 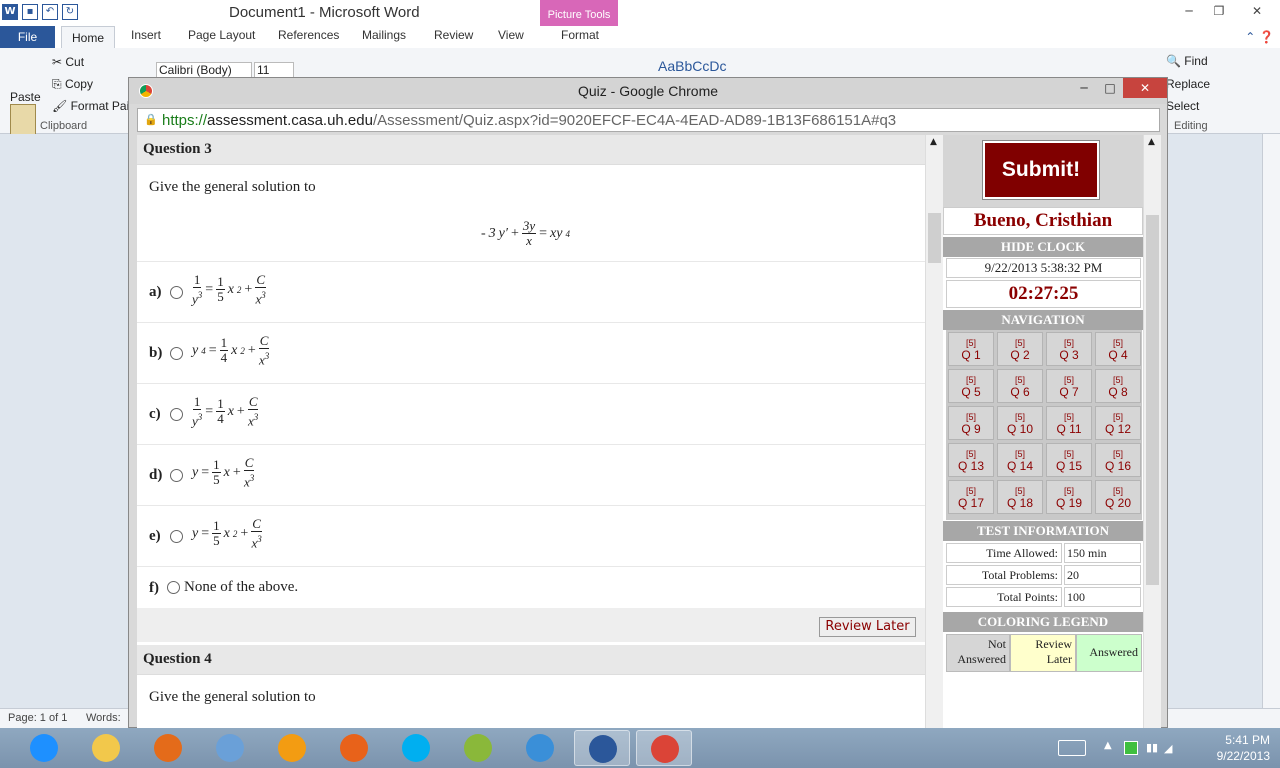 What do you see at coordinates (531, 587) in the screenshot?
I see `answer-option-f: f) None of the above.` at bounding box center [531, 587].